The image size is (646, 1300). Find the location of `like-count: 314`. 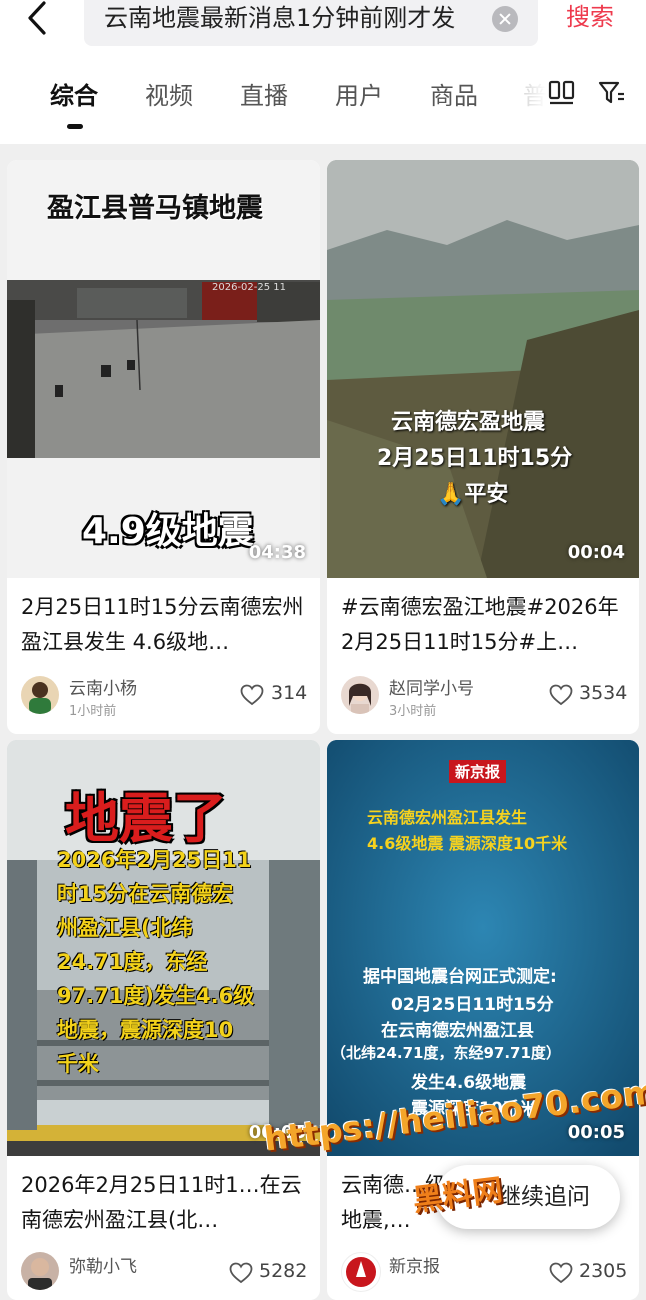

like-count: 314 is located at coordinates (289, 693).